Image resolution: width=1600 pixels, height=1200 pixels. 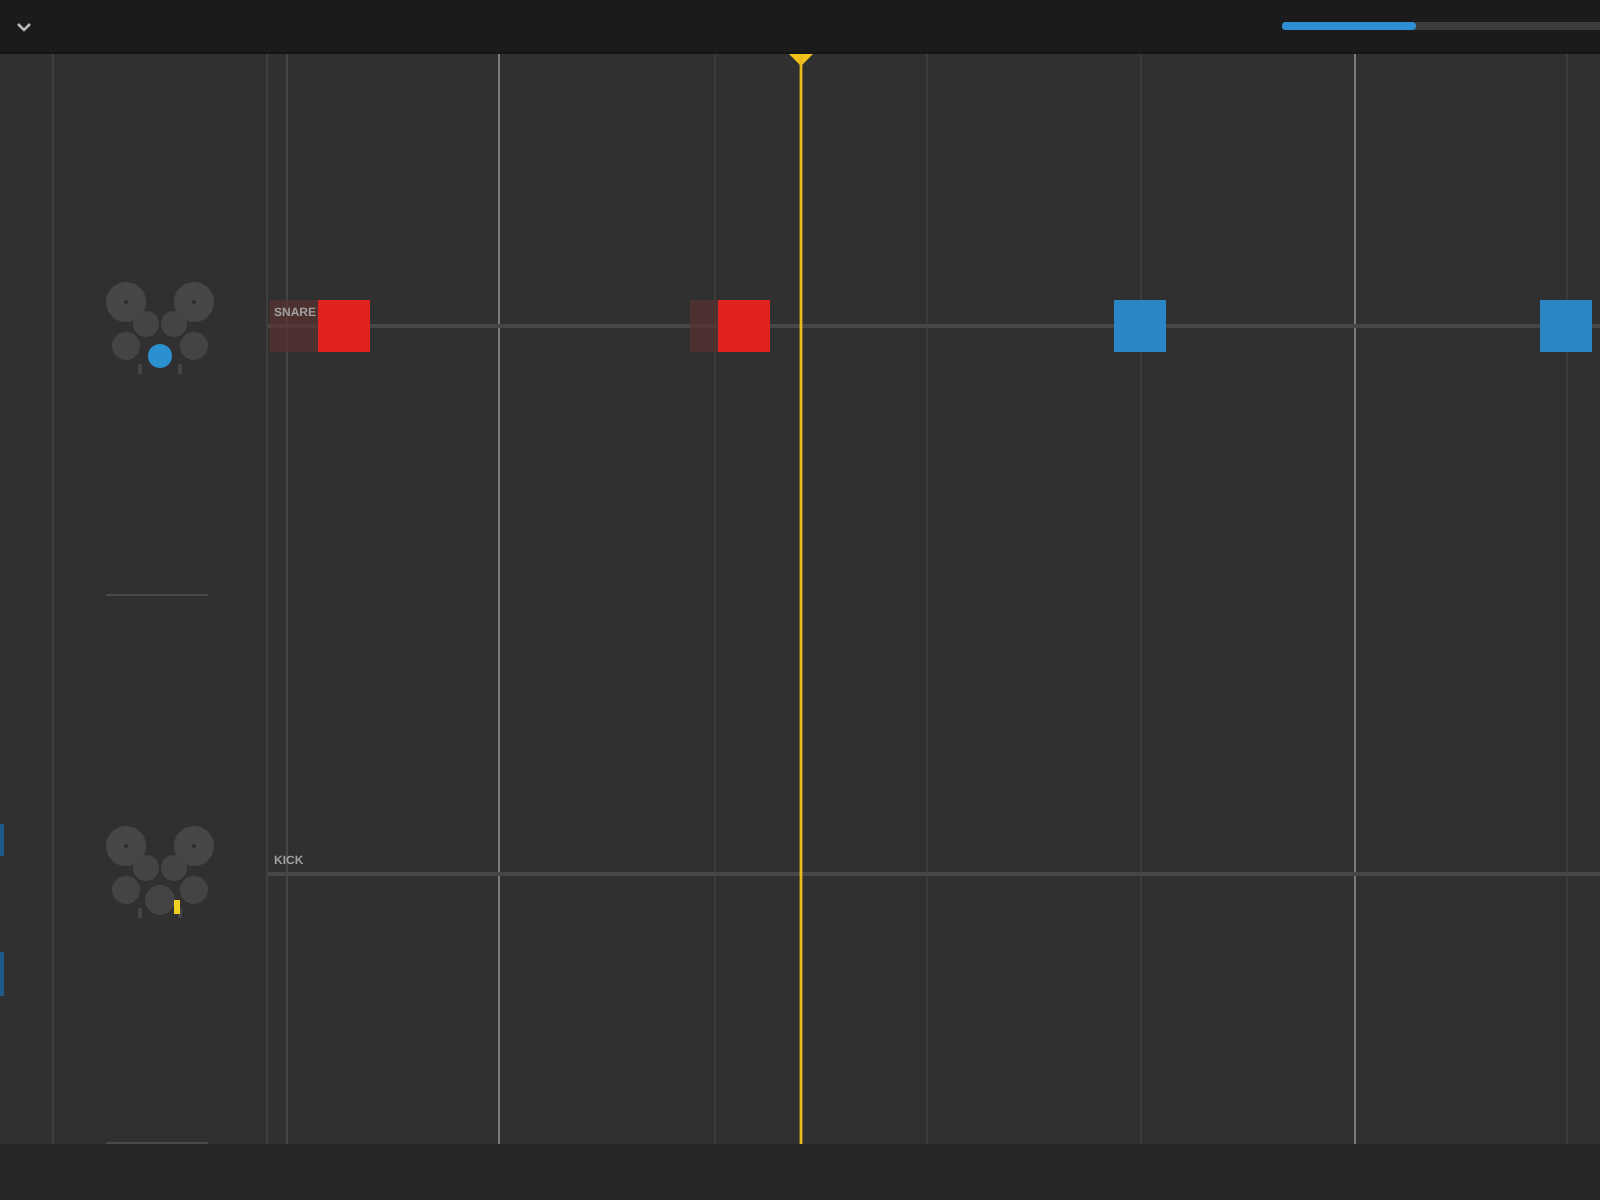 I want to click on chevron-down-icon, so click(x=24, y=26).